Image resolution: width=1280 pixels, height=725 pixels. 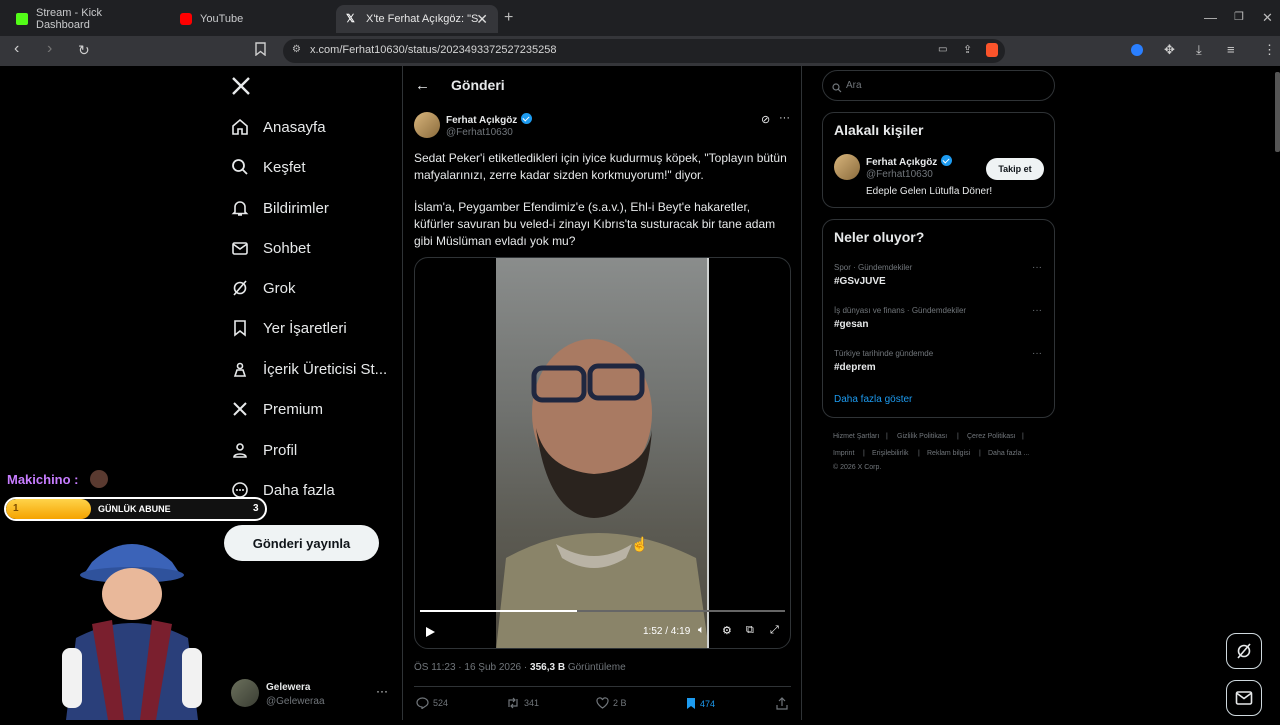 I want to click on author-avatar, so click(x=427, y=125).